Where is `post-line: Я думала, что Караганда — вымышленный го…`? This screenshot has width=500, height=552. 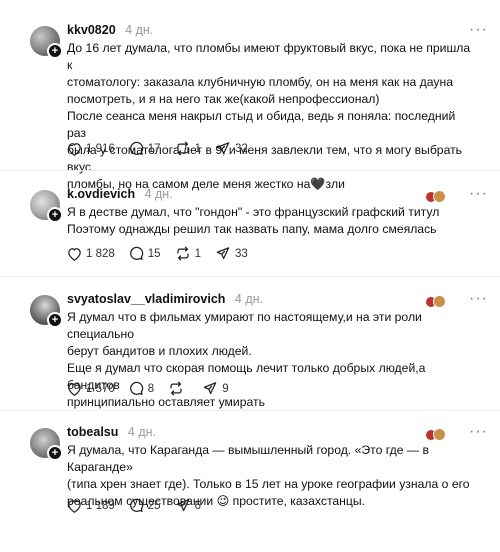
post-line: Я думала, что Караганда — вымышленный го… is located at coordinates (248, 458).